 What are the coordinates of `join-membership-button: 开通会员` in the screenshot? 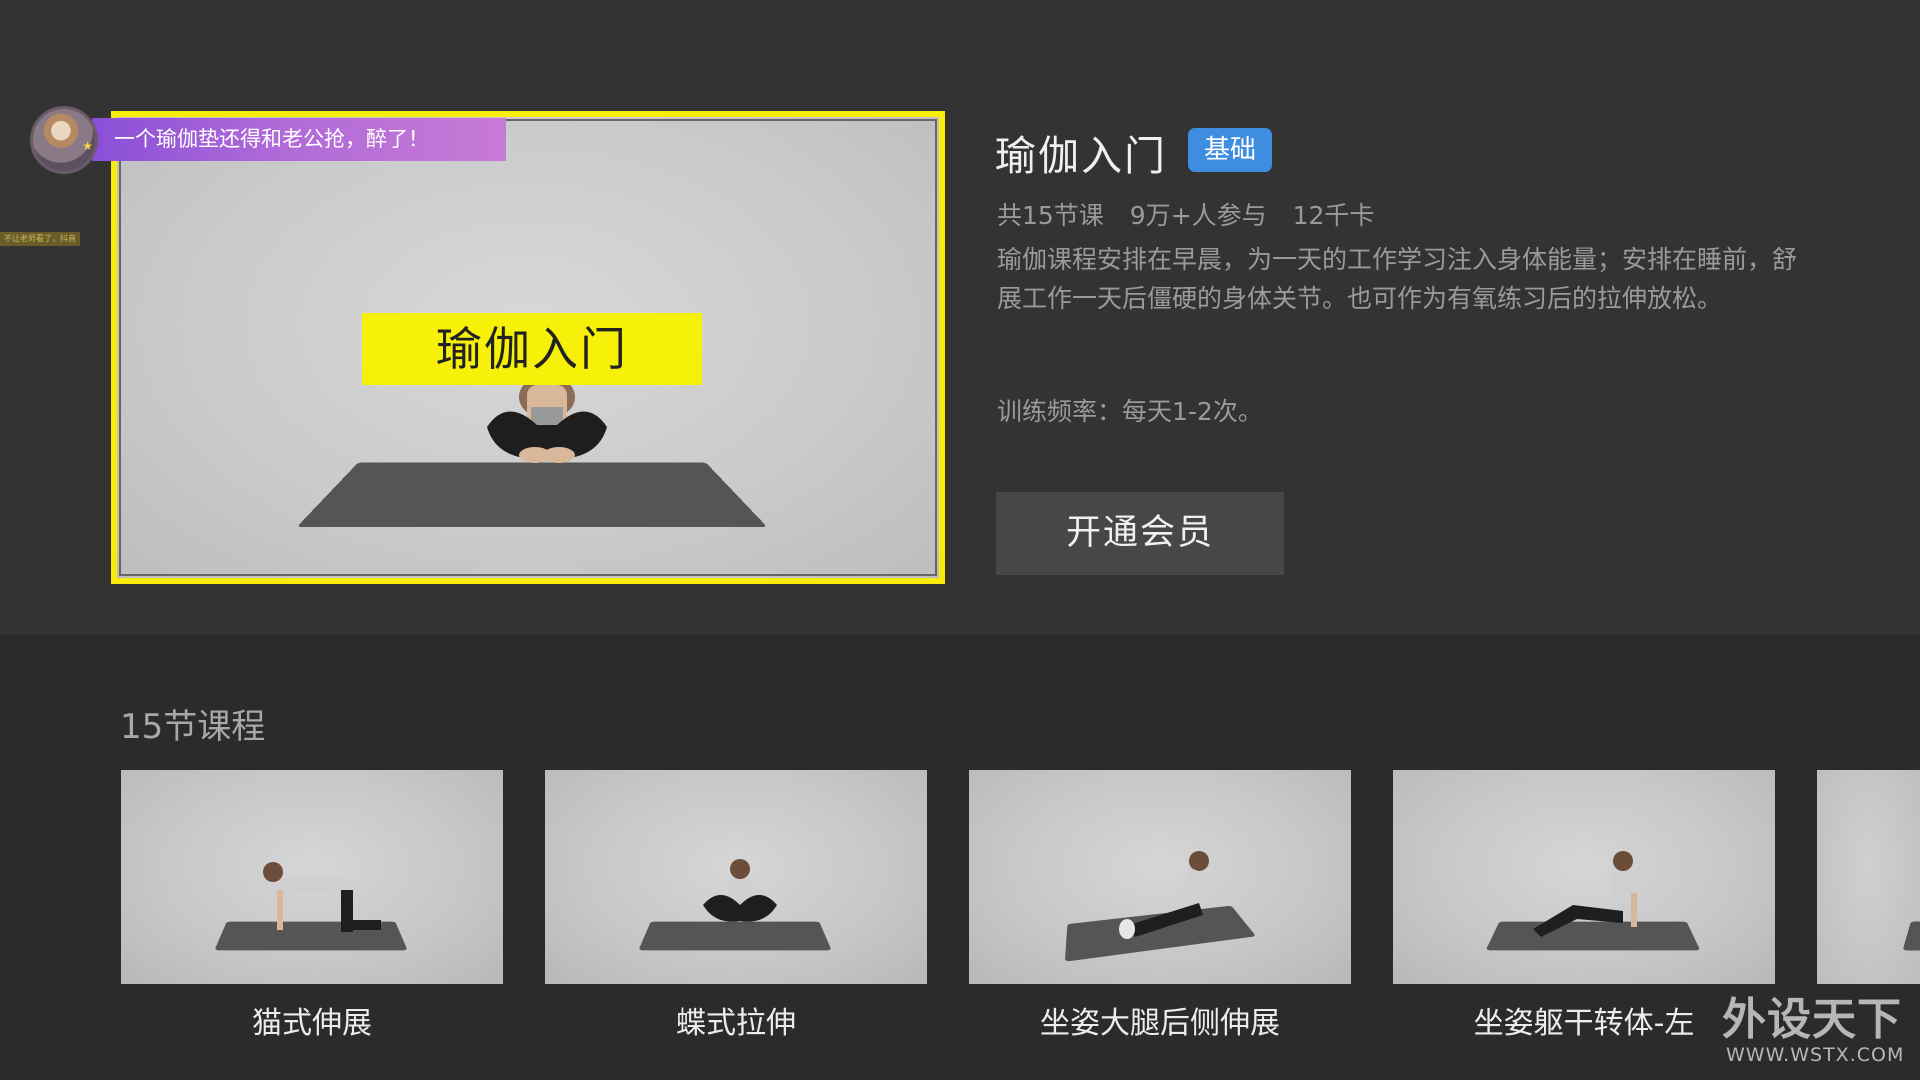 It's located at (1140, 533).